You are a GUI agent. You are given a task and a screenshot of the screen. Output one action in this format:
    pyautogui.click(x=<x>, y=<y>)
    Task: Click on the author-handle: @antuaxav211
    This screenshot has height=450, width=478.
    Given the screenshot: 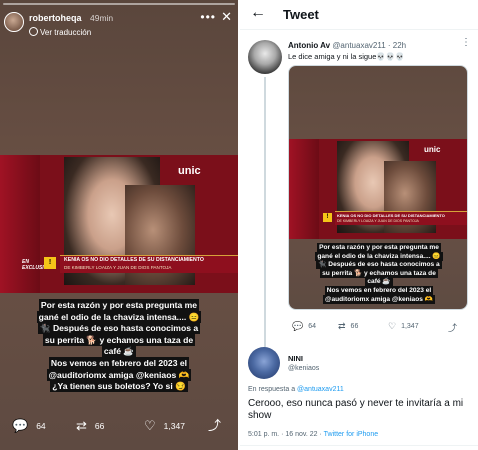 What is the action you would take?
    pyautogui.click(x=359, y=45)
    